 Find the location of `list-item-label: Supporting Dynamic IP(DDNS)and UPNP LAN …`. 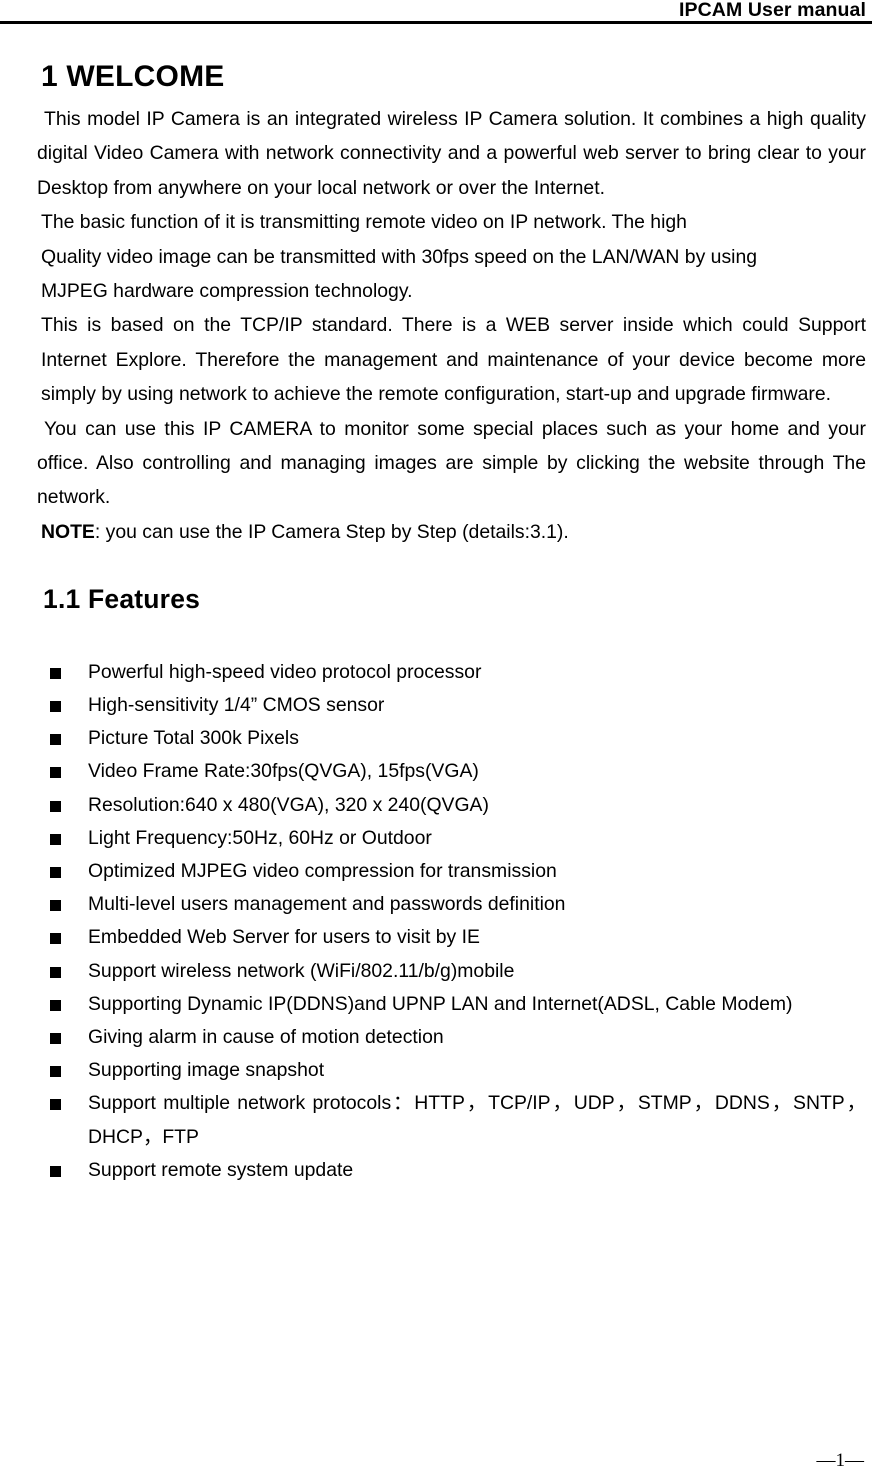

list-item-label: Supporting Dynamic IP(DDNS)and UPNP LAN … is located at coordinates (440, 1003).